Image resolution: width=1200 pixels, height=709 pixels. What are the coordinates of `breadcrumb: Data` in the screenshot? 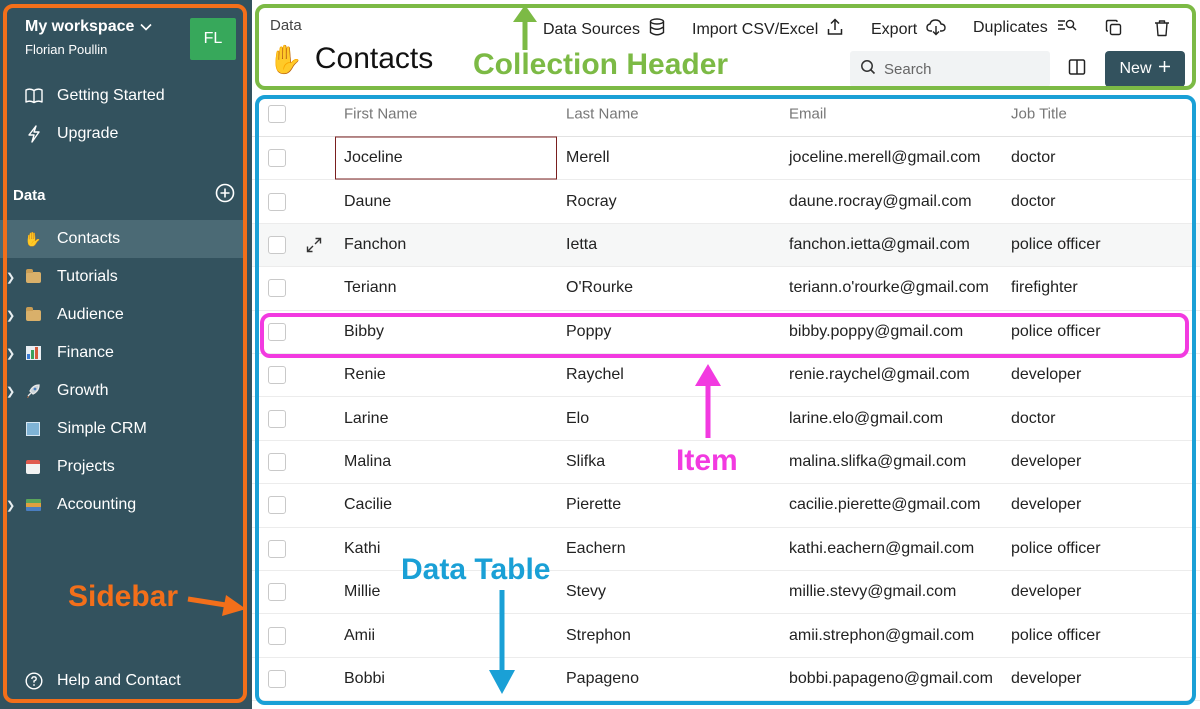 It's located at (286, 25).